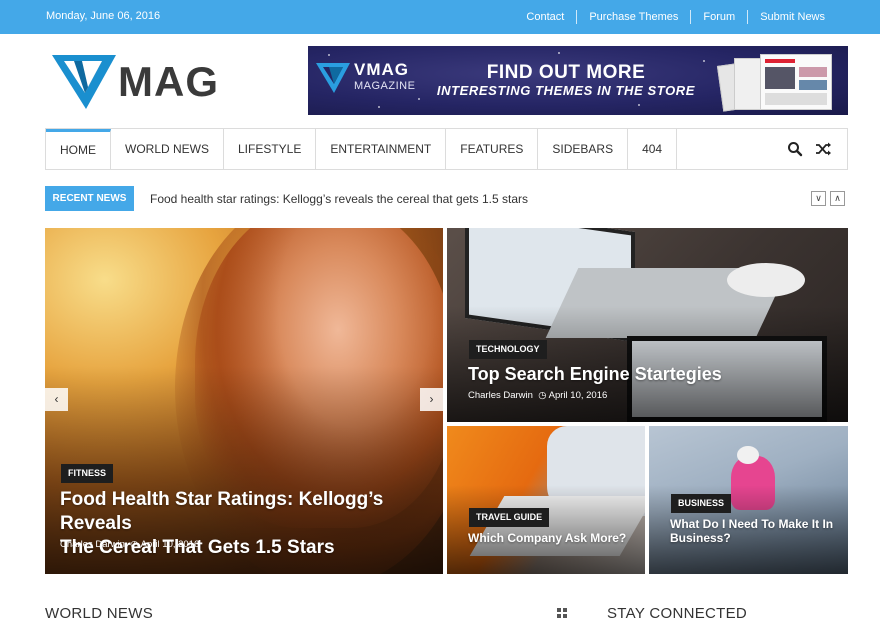  I want to click on chevron-up-icon: ∧, so click(837, 198).